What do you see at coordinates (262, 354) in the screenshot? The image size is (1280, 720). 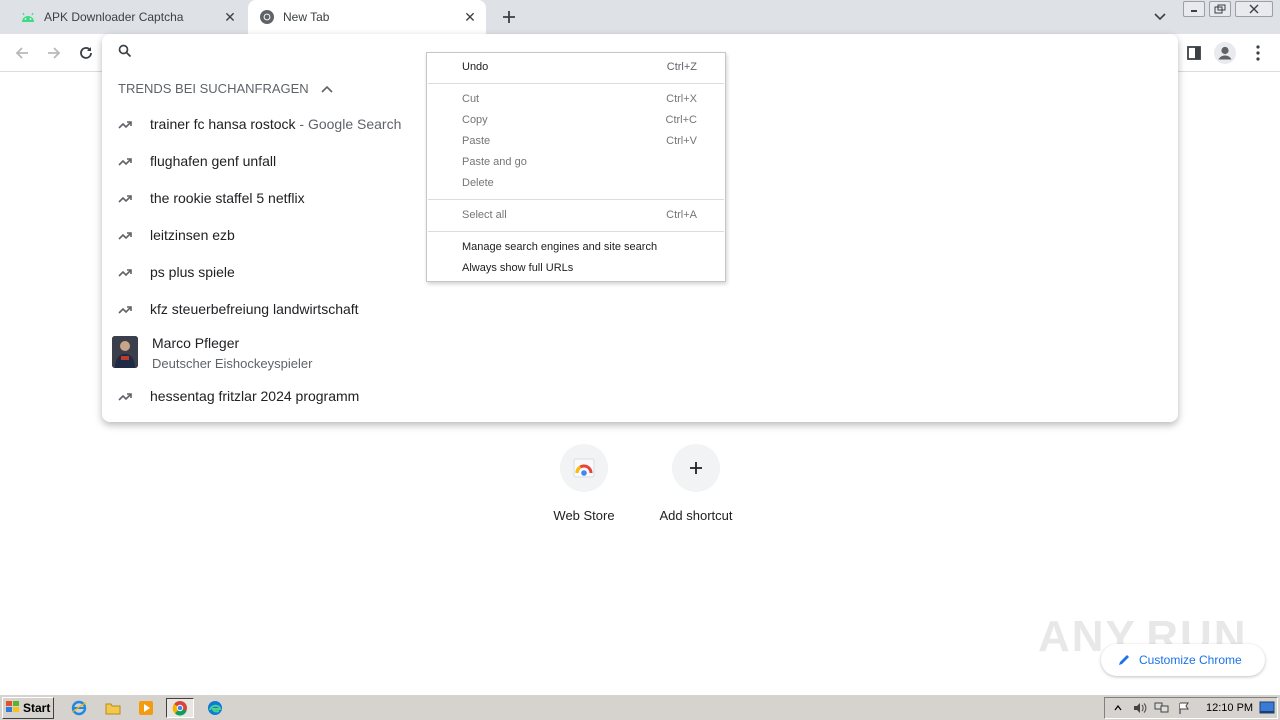 I see `entity-suggestion: Marco Pfleger Deutscher Eishockeyspieler` at bounding box center [262, 354].